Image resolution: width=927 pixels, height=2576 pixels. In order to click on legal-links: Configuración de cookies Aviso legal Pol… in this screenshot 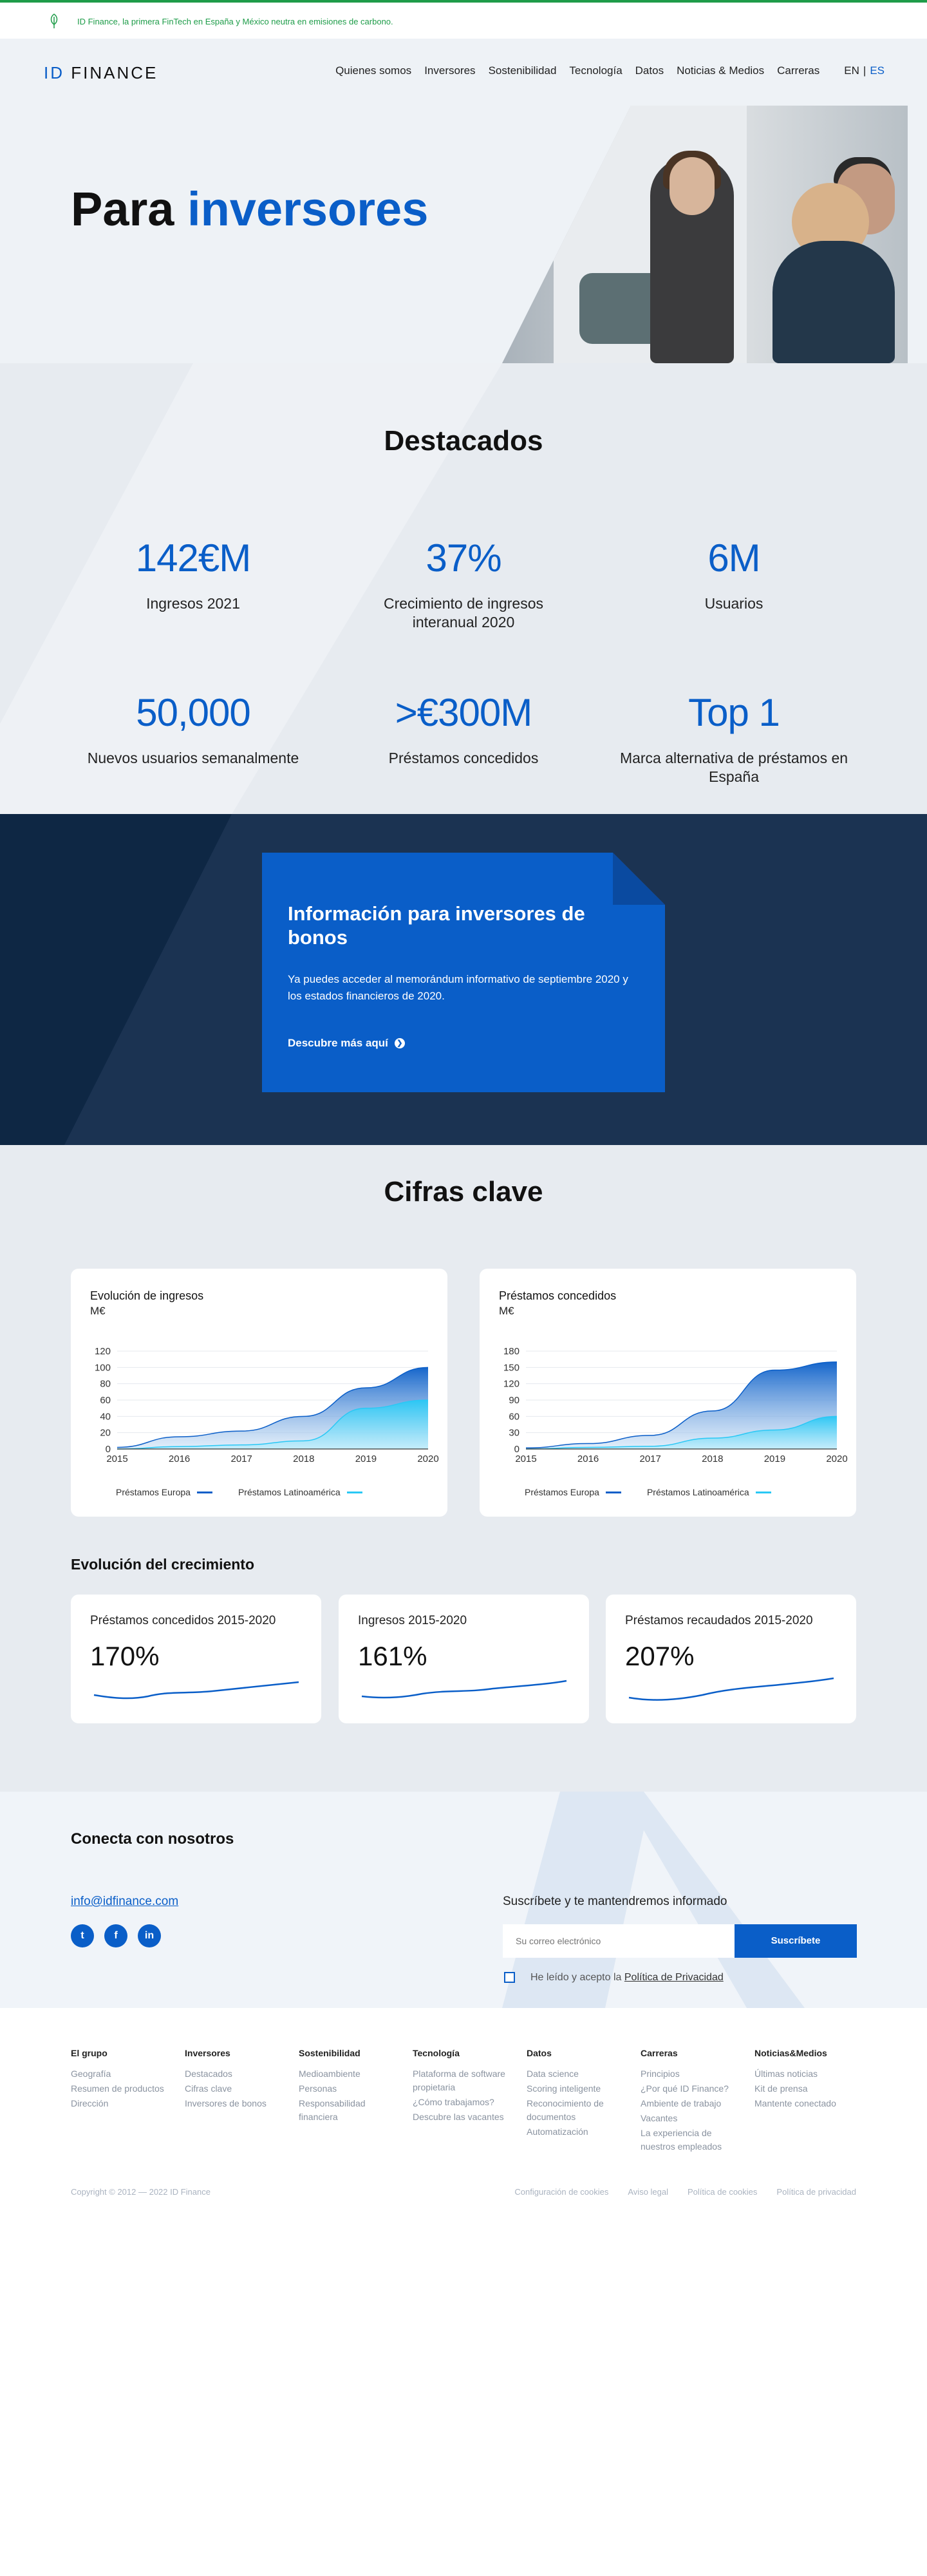, I will do `click(685, 2192)`.